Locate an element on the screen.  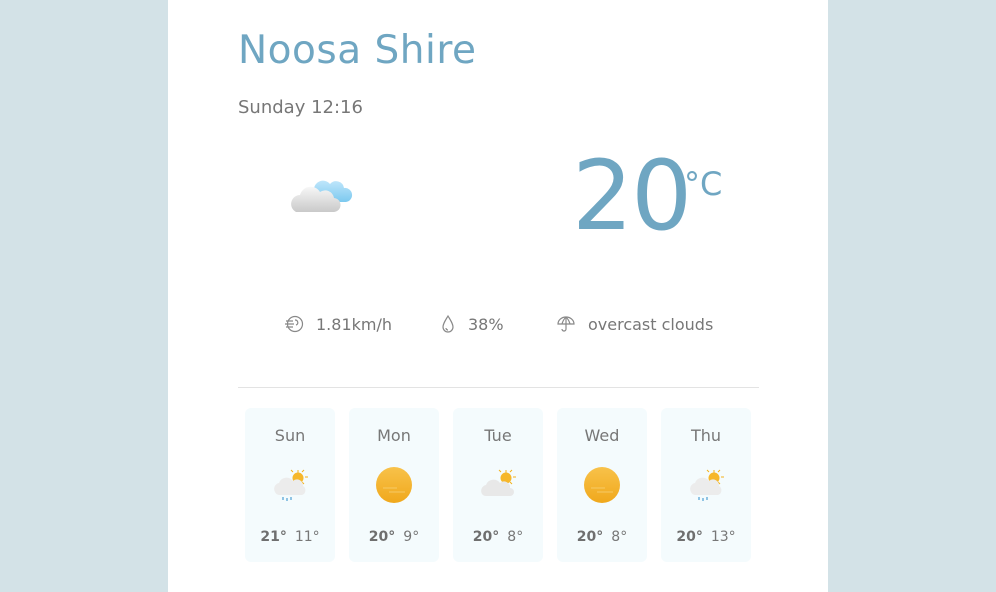
wind-stat: 1.81km/h is located at coordinates (338, 324).